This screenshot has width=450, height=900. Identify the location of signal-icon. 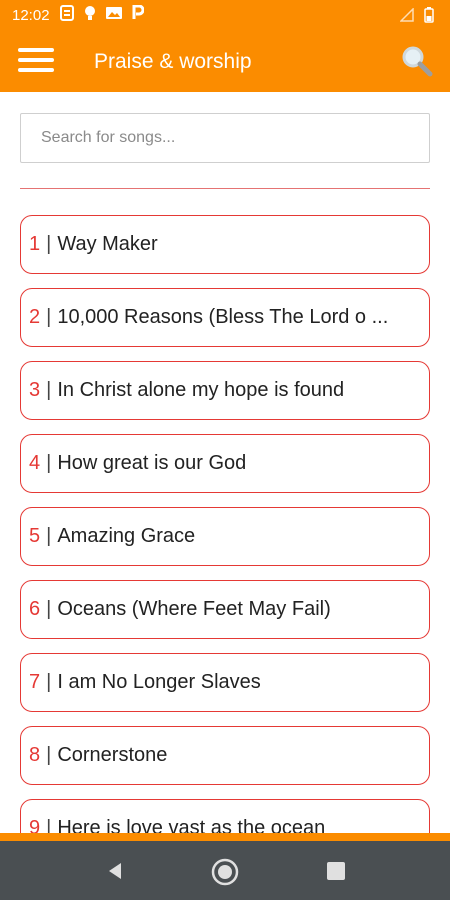
(406, 17).